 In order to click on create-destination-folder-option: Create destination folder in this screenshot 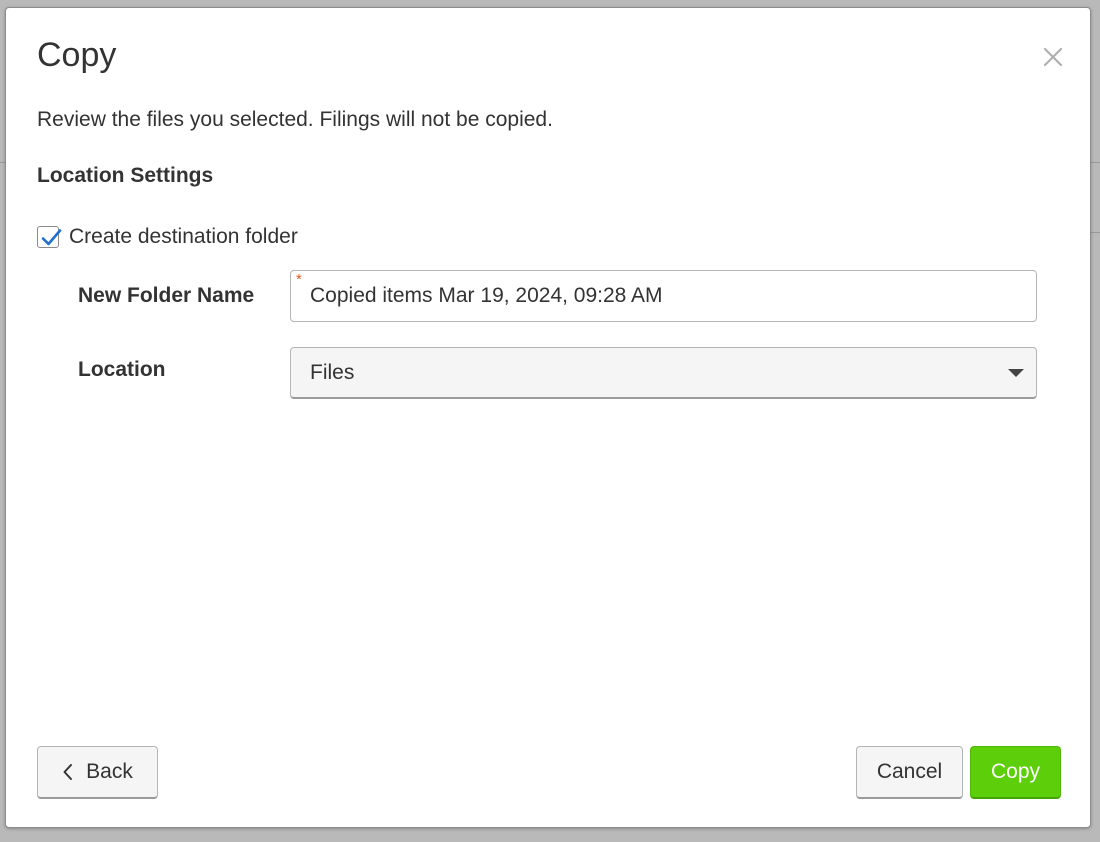, I will do `click(167, 237)`.